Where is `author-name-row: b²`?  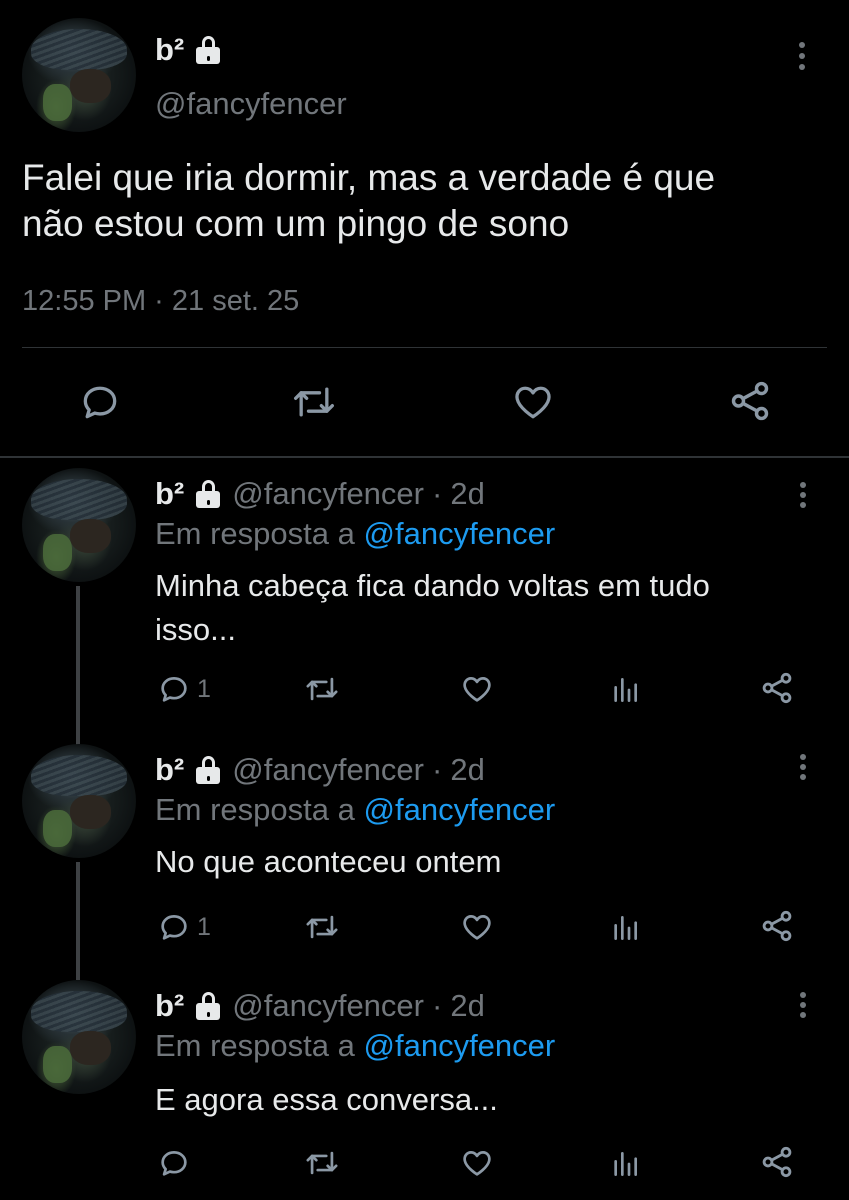 author-name-row: b² is located at coordinates (188, 50).